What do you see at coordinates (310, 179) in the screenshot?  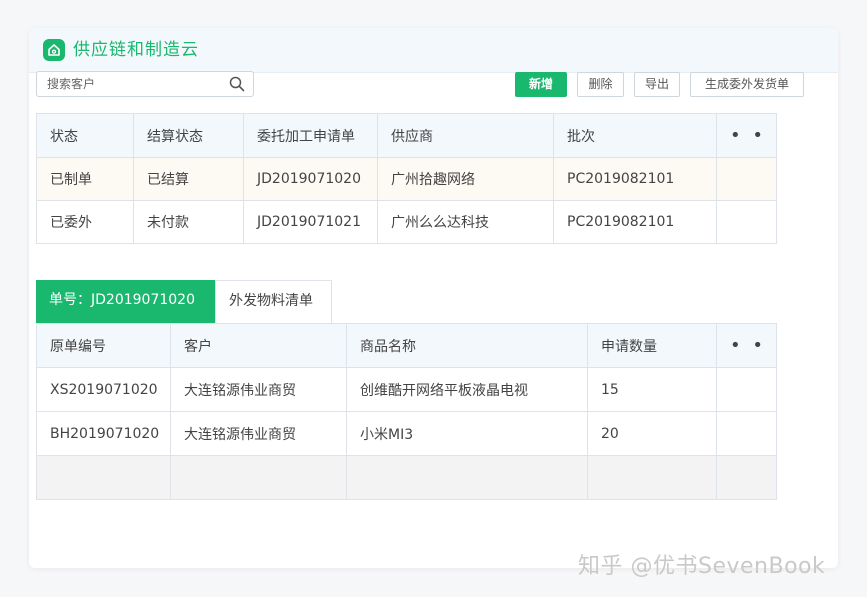 I see `table-cell: JD2019071020` at bounding box center [310, 179].